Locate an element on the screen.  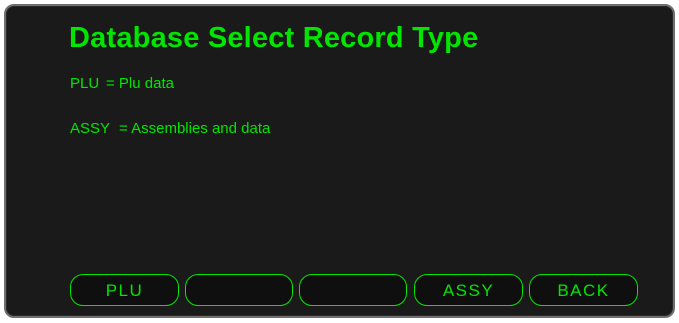
record-type-description: = Assemblies and data is located at coordinates (195, 128).